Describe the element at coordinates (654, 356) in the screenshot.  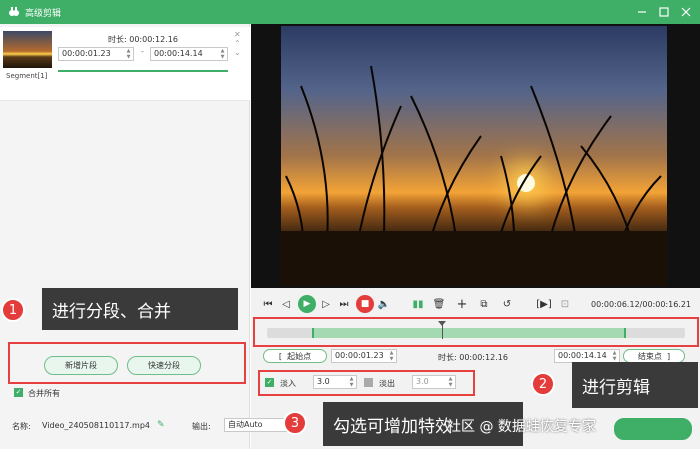
I see `end-point-button: 结束点 ]` at that location.